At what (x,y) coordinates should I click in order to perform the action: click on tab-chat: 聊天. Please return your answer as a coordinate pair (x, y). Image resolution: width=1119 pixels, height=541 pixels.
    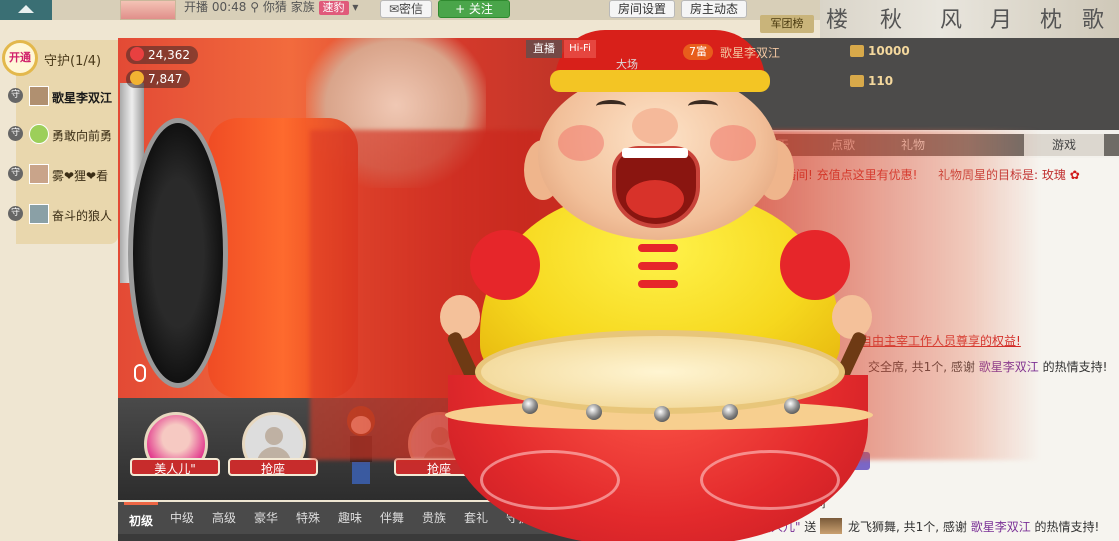
    Looking at the image, I should click on (777, 145).